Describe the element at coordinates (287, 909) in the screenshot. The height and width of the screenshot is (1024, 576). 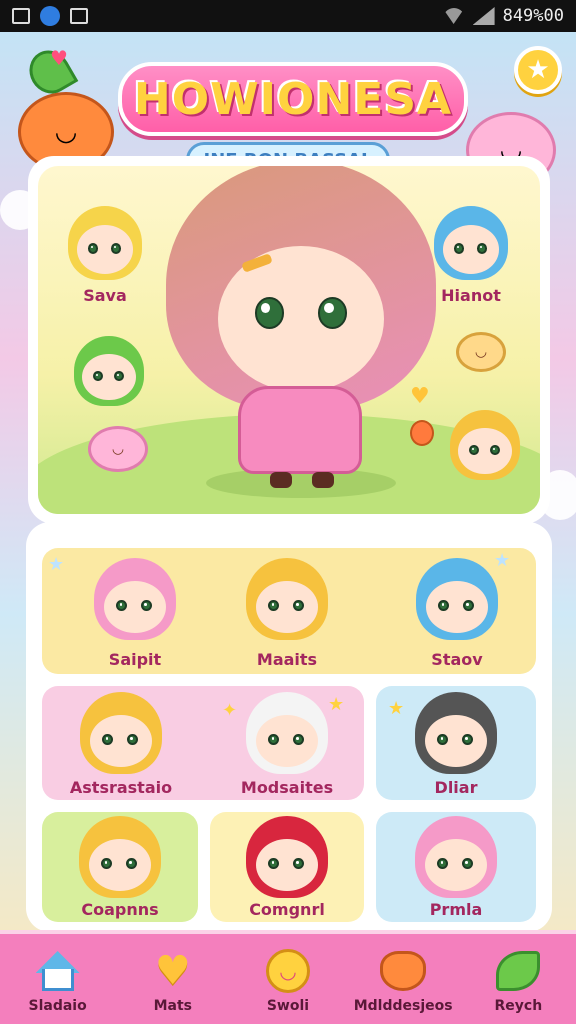
I see `character-name: Comgnrl` at that location.